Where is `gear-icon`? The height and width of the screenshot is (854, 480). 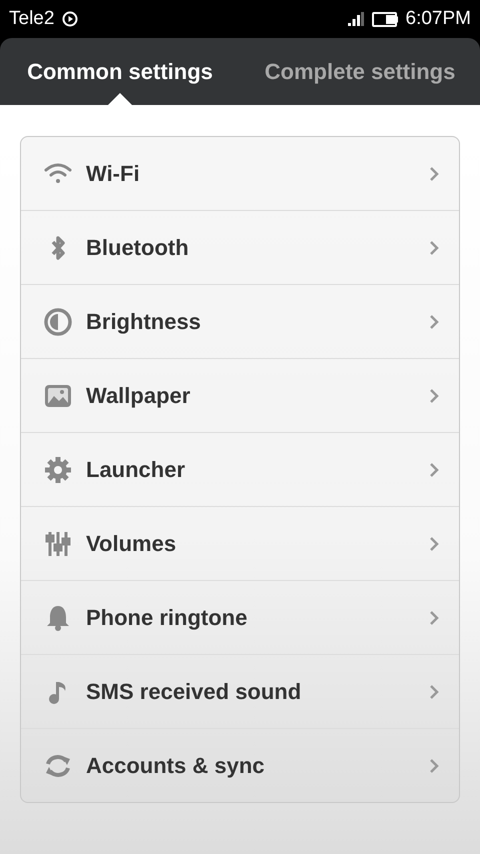
gear-icon is located at coordinates (58, 469).